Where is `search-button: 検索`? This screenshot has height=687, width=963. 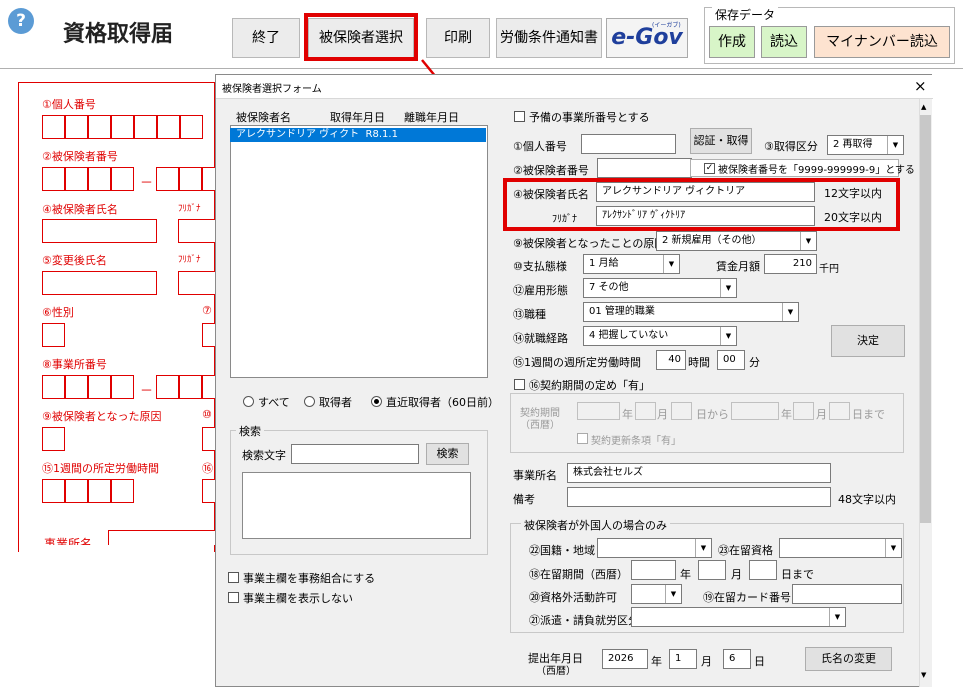
search-button: 検索 is located at coordinates (447, 454).